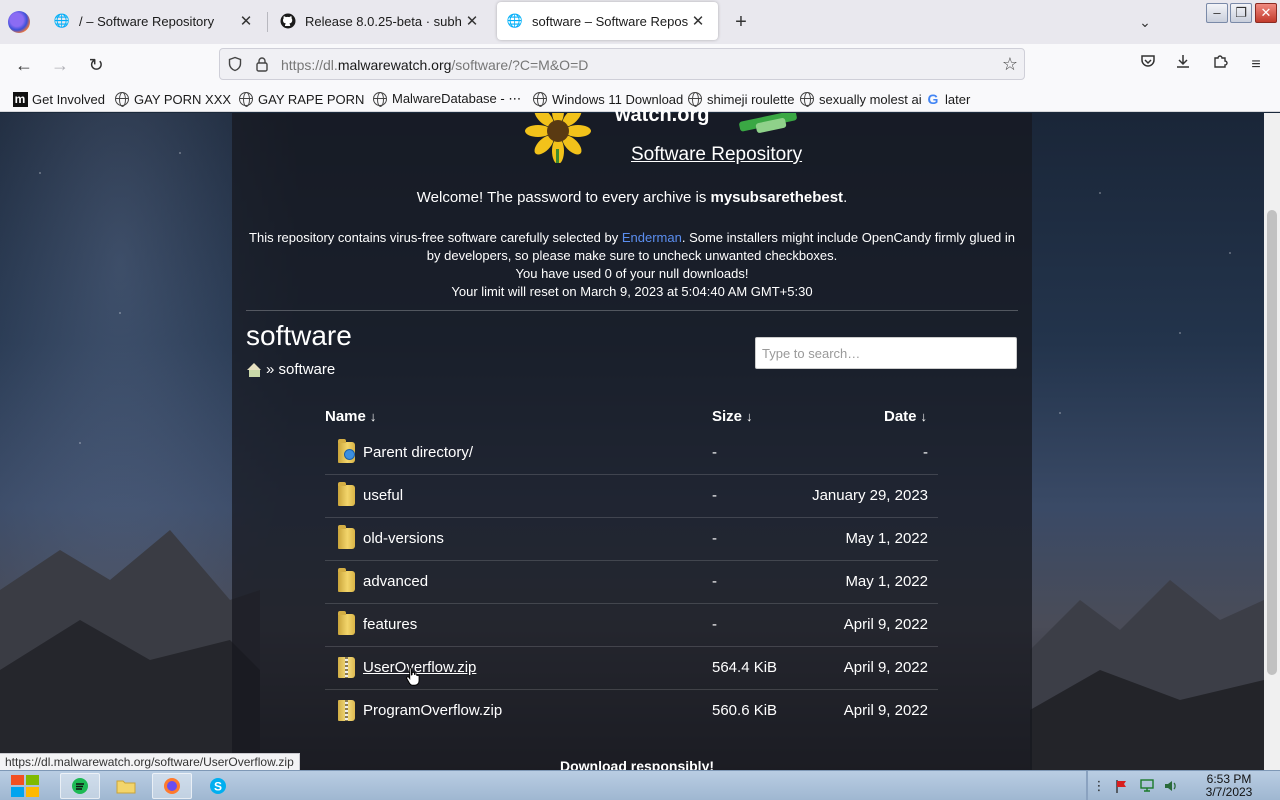  What do you see at coordinates (58, 99) in the screenshot?
I see `bookmark-get-involved: m Get Involved` at bounding box center [58, 99].